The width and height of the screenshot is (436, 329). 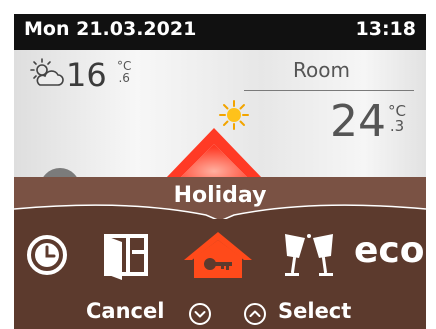 What do you see at coordinates (126, 255) in the screenshot?
I see `window-icon` at bounding box center [126, 255].